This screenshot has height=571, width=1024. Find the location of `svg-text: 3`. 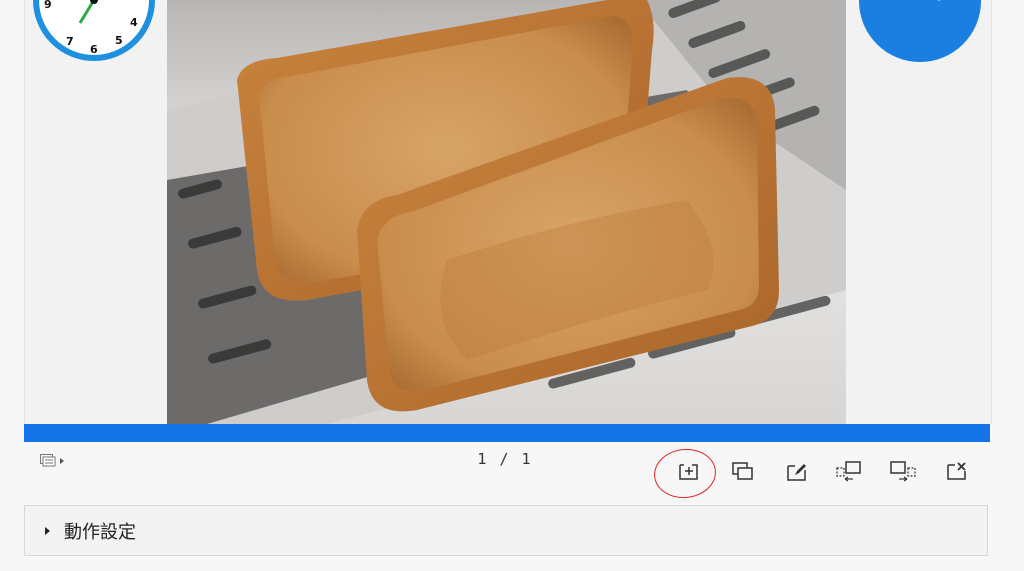

svg-text: 3 is located at coordinates (136, 1).